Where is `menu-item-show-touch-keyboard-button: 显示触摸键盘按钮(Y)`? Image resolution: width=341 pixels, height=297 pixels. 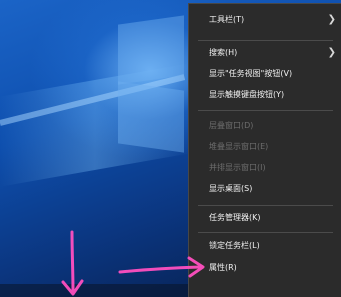
menu-item-show-touch-keyboard-button: 显示触摸键盘按钮(Y) is located at coordinates (265, 95).